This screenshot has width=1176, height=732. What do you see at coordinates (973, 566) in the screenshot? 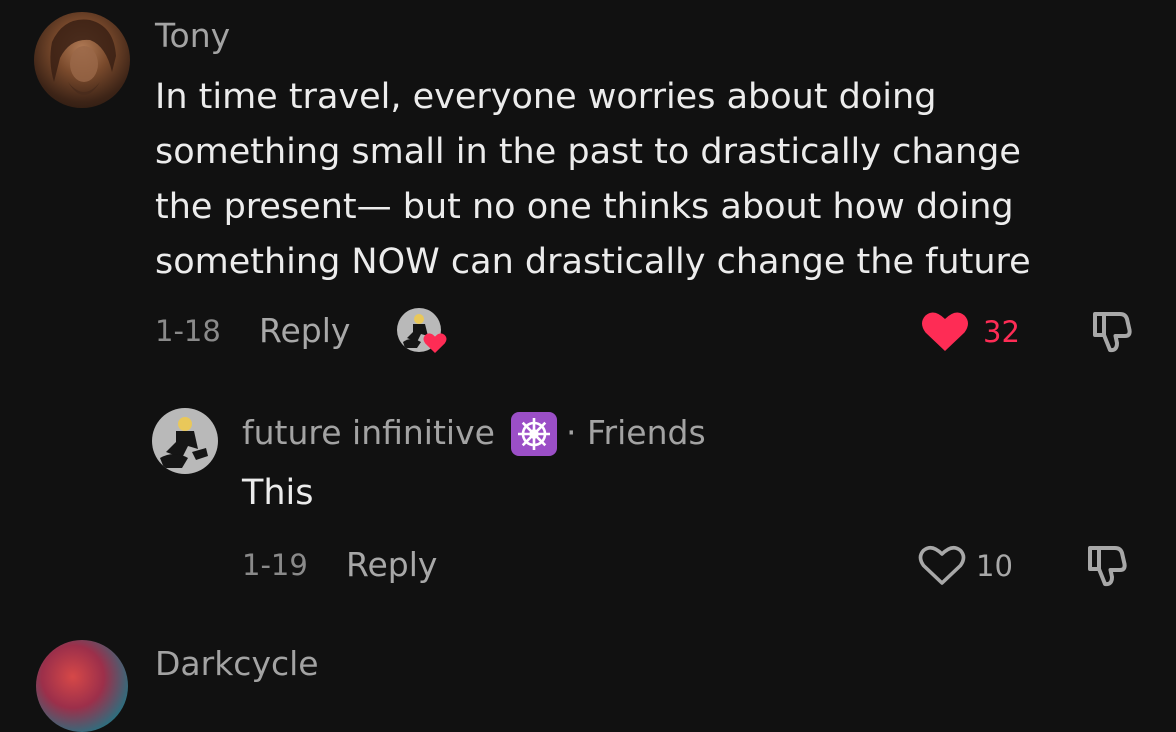
I see `like-button: 10` at bounding box center [973, 566].